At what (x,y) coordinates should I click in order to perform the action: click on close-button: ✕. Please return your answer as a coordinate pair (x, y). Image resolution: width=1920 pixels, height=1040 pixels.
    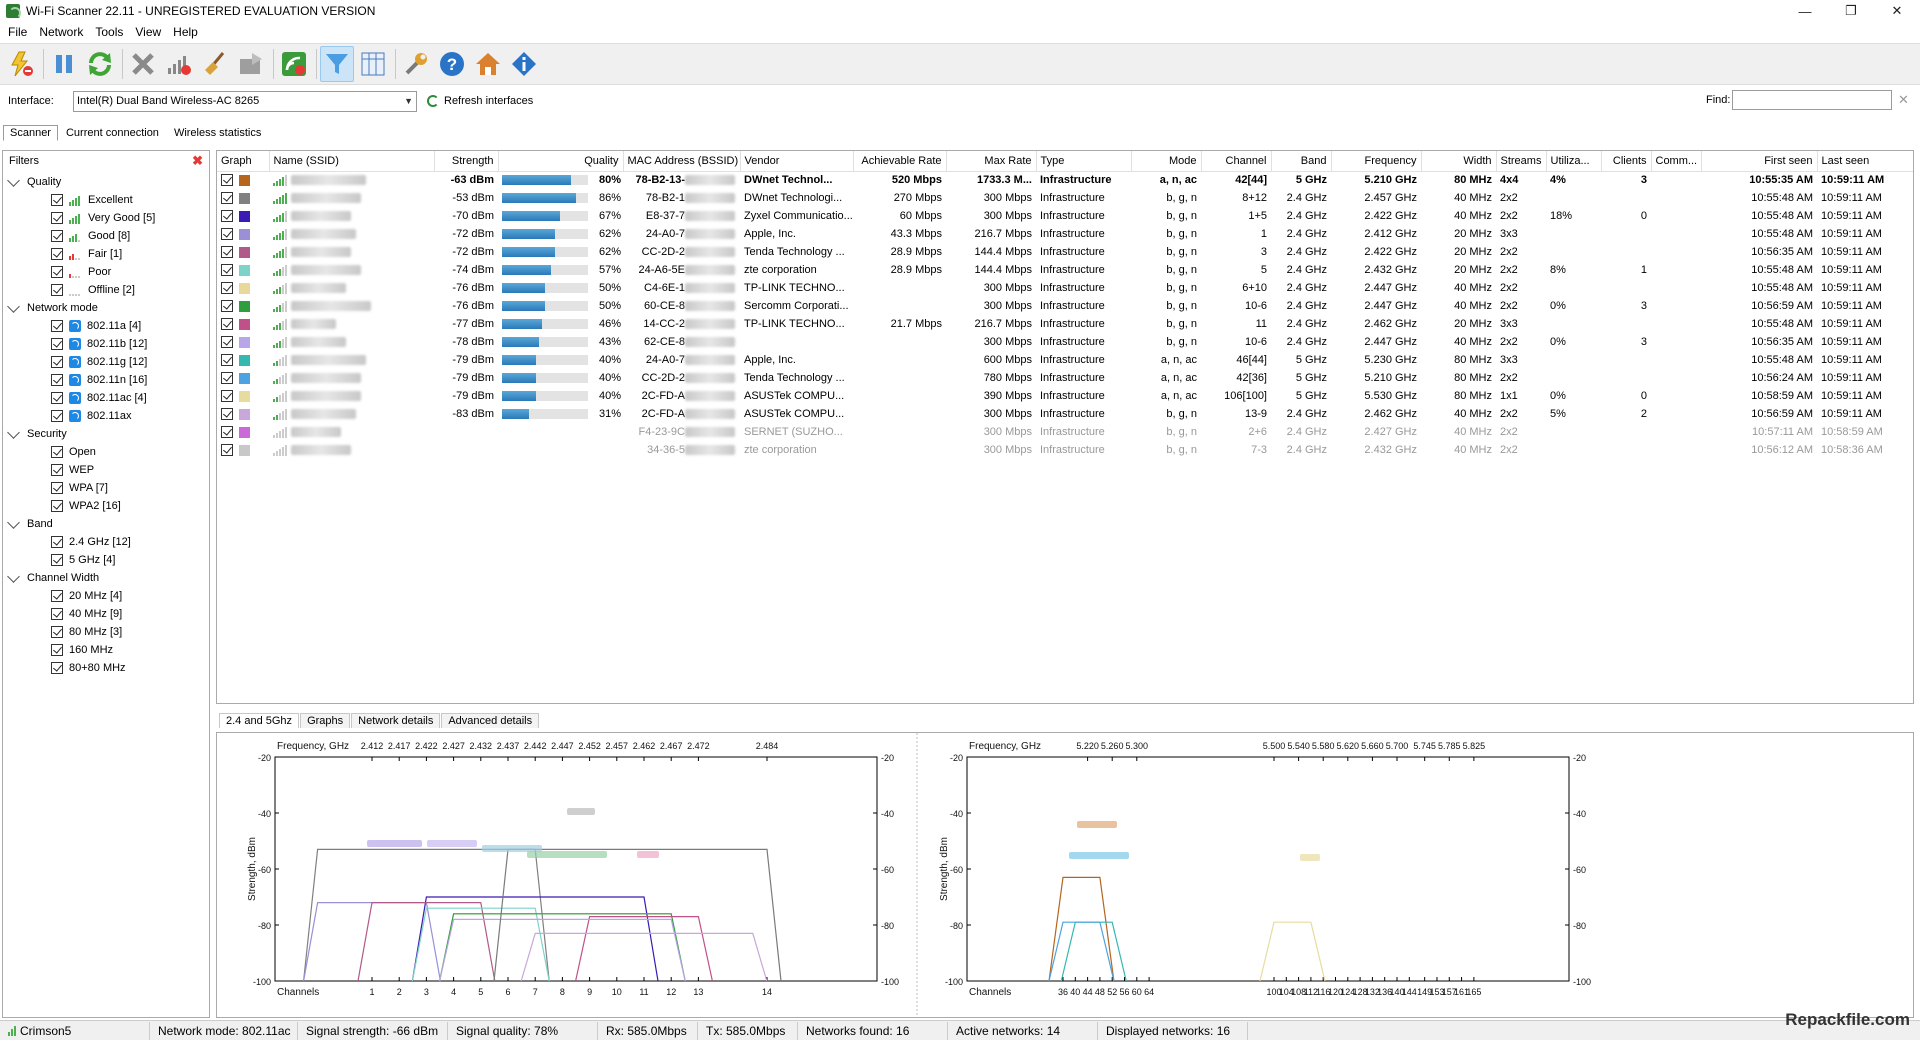
    Looking at the image, I should click on (1897, 11).